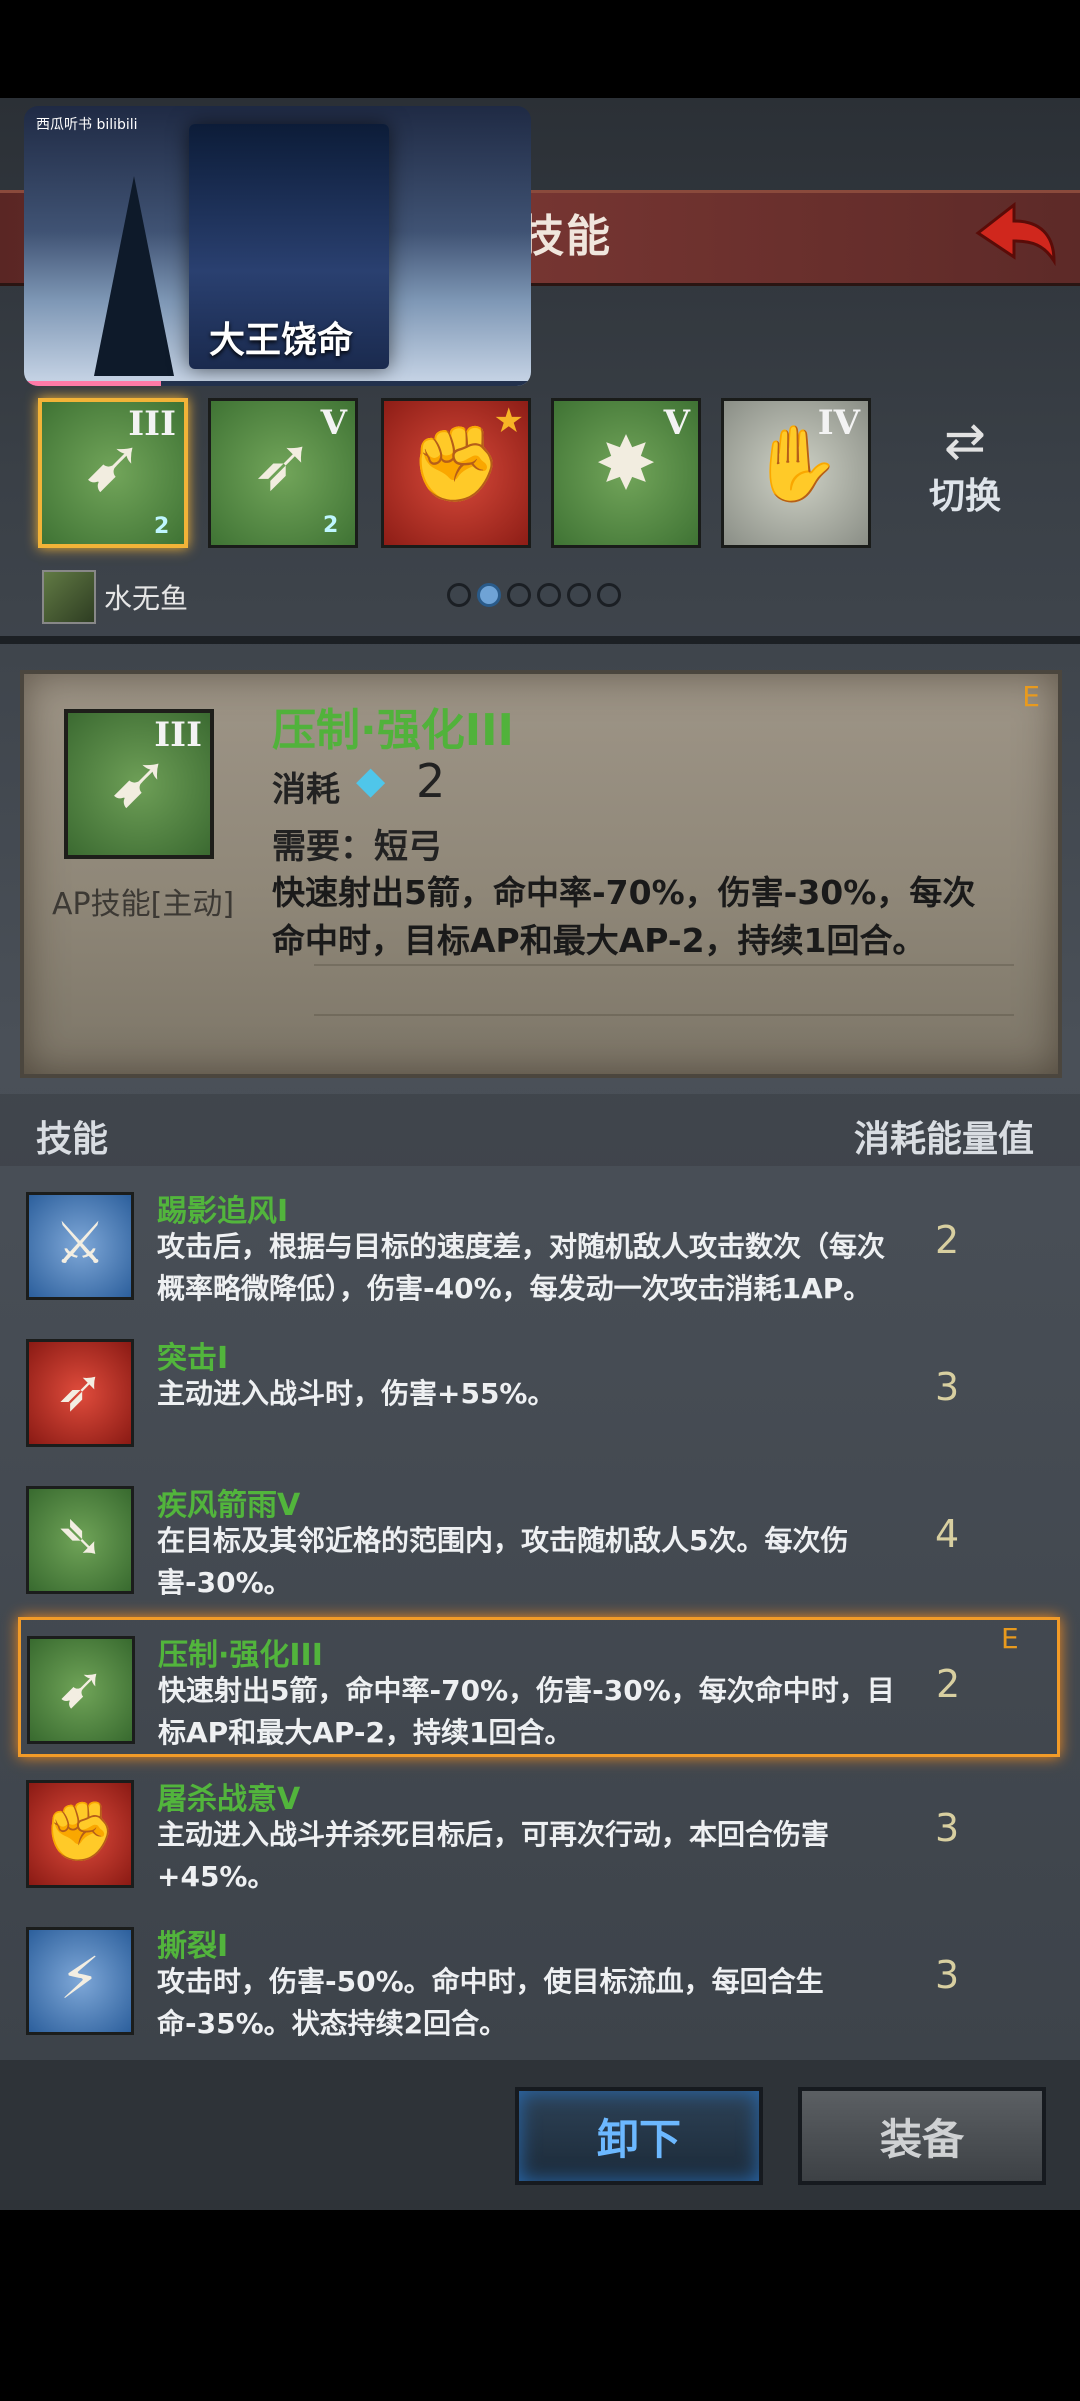 This screenshot has height=2401, width=1080. Describe the element at coordinates (540, 1130) in the screenshot. I see `skill-list-header: 技能 消耗能量值` at that location.